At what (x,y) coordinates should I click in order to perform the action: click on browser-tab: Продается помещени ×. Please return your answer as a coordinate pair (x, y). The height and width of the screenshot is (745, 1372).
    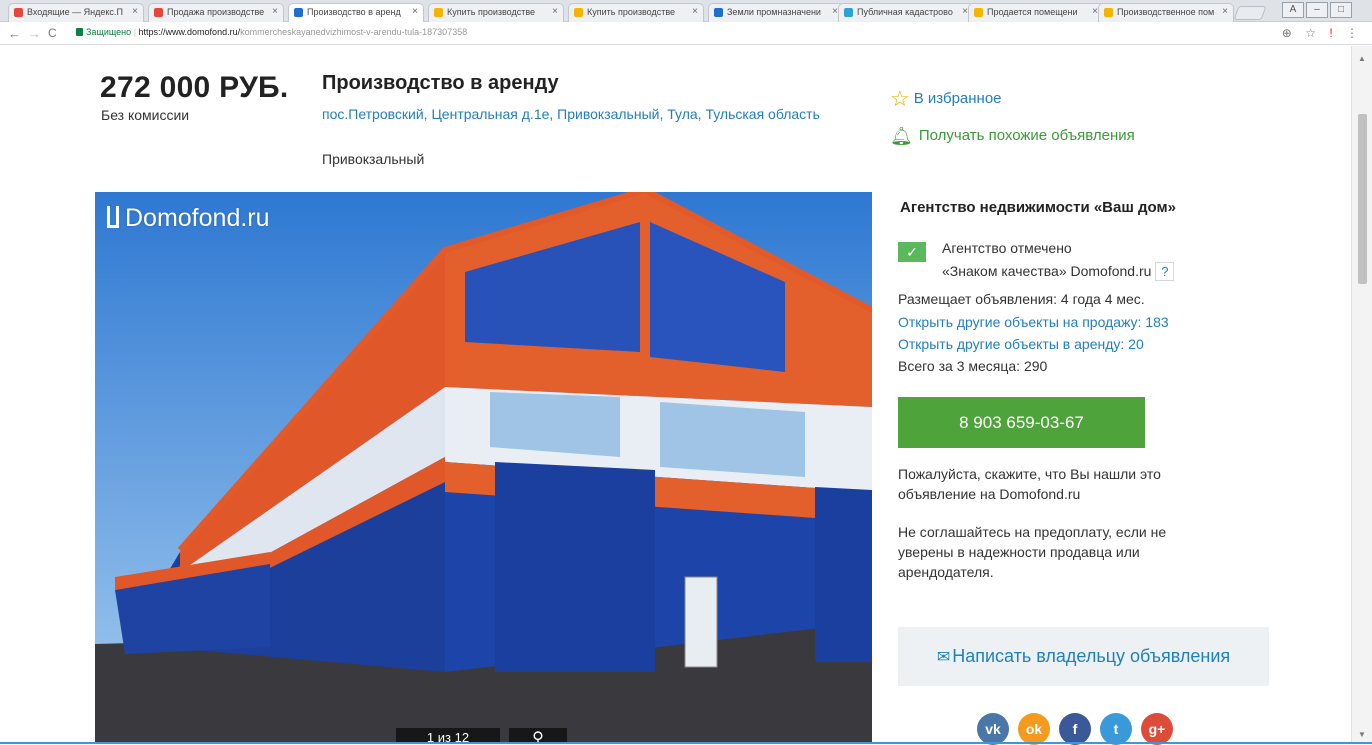
    Looking at the image, I should click on (1036, 12).